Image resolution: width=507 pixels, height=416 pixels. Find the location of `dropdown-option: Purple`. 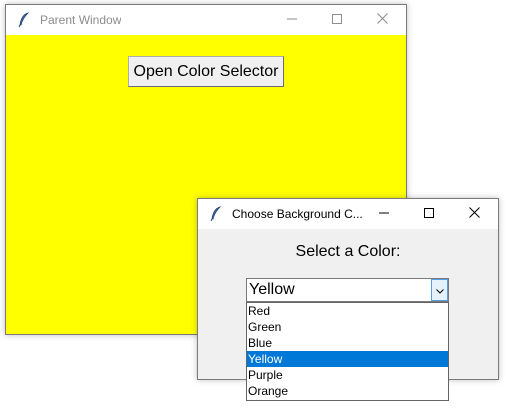

dropdown-option: Purple is located at coordinates (347, 375).